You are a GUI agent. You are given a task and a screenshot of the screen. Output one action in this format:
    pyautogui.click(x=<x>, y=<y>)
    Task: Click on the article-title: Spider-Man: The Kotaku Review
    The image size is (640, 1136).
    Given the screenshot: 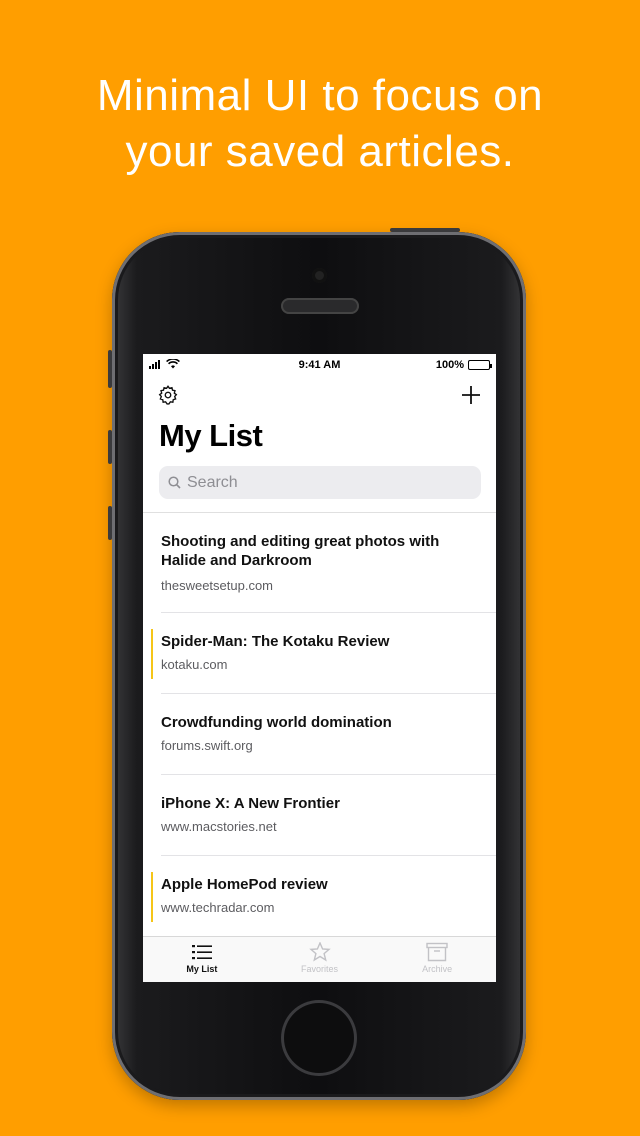 What is the action you would take?
    pyautogui.click(x=275, y=641)
    